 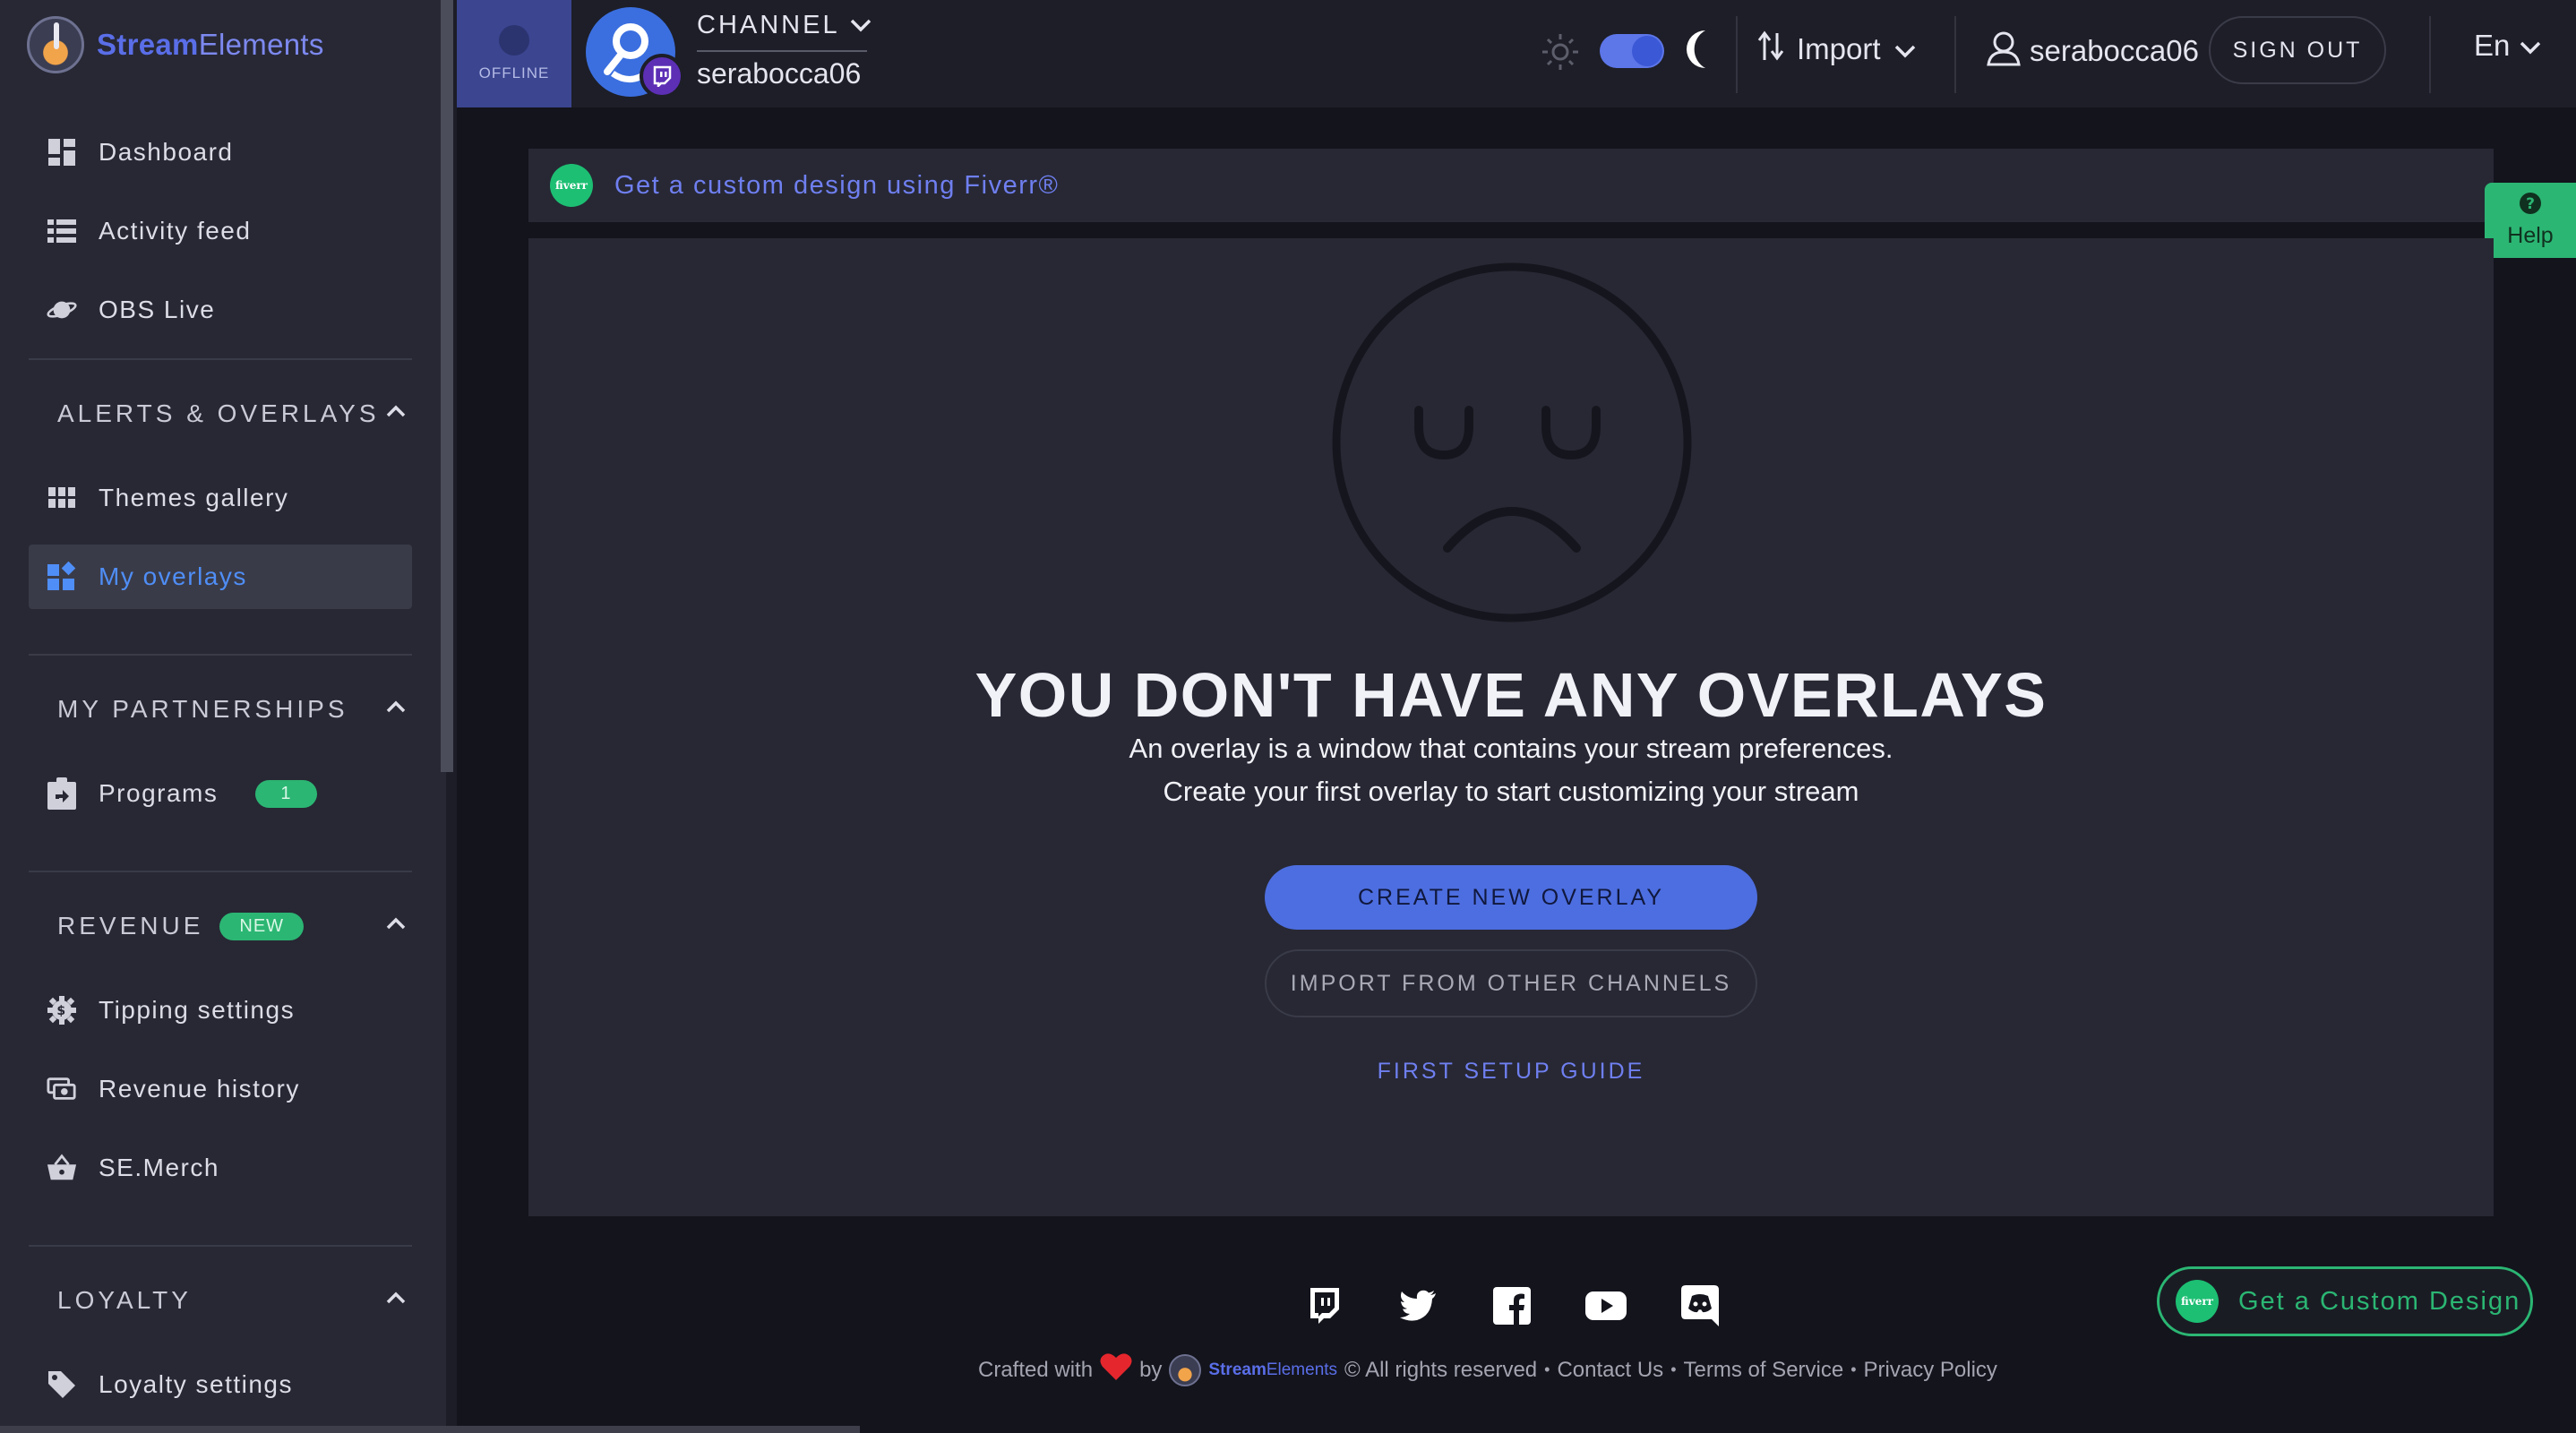 What do you see at coordinates (2530, 236) in the screenshot?
I see `help-label: Help` at bounding box center [2530, 236].